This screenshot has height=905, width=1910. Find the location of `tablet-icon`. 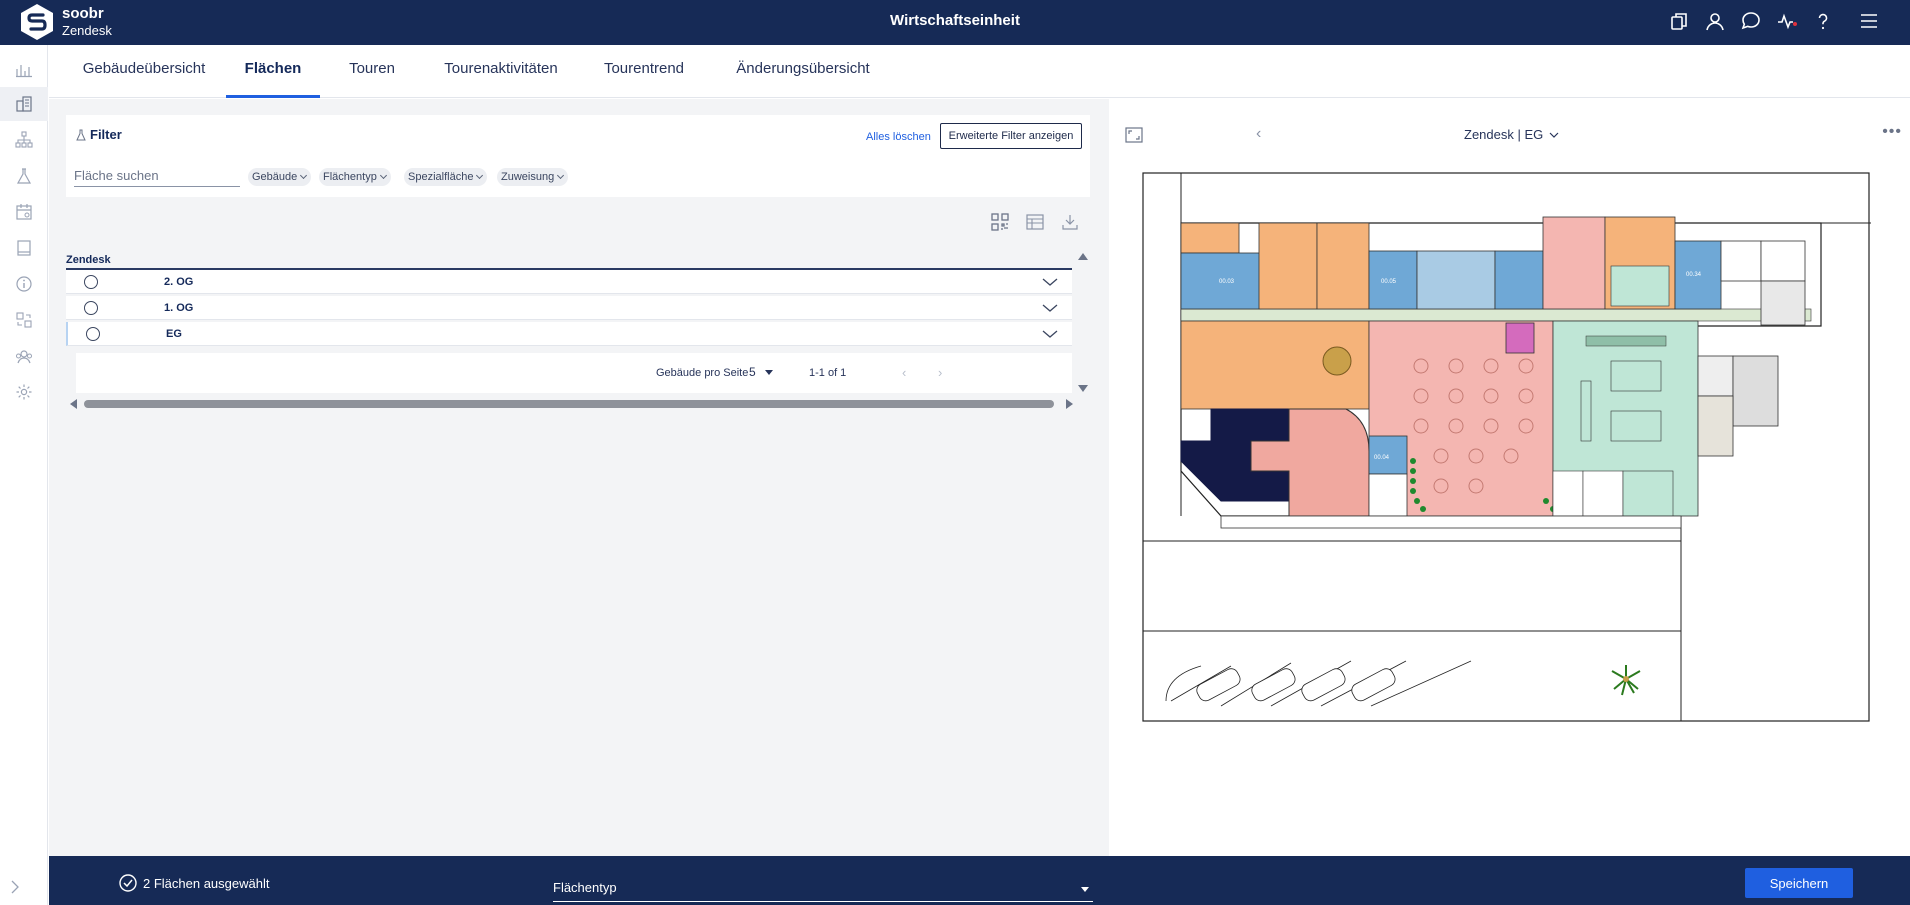

tablet-icon is located at coordinates (24, 248).